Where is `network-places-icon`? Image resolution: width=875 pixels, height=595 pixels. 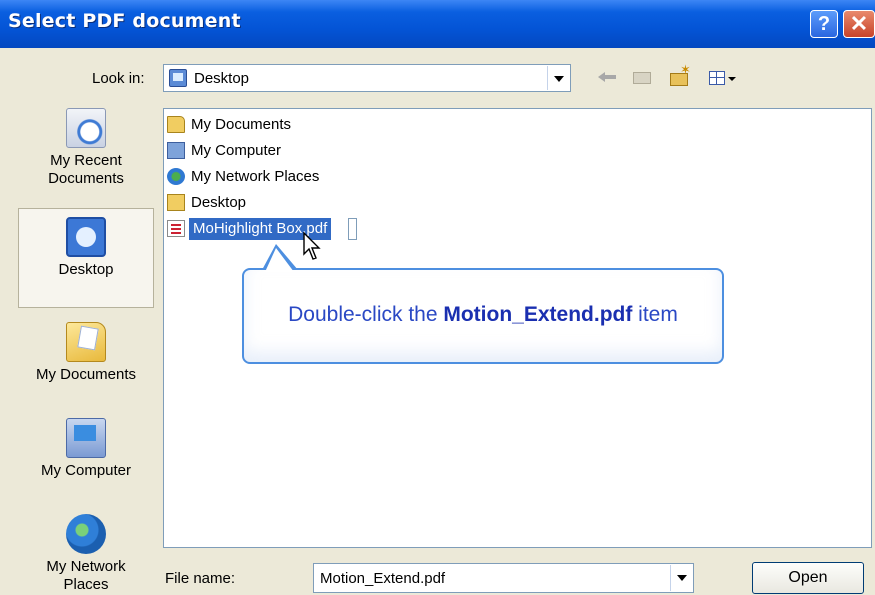 network-places-icon is located at coordinates (86, 534).